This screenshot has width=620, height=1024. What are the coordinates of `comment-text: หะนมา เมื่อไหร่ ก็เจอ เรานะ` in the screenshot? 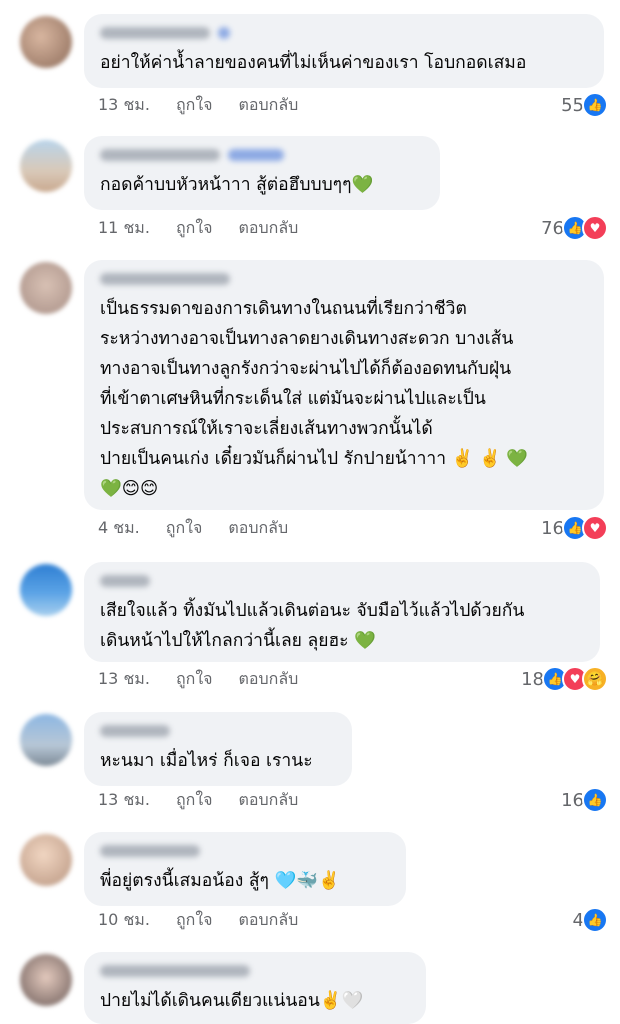 It's located at (206, 761).